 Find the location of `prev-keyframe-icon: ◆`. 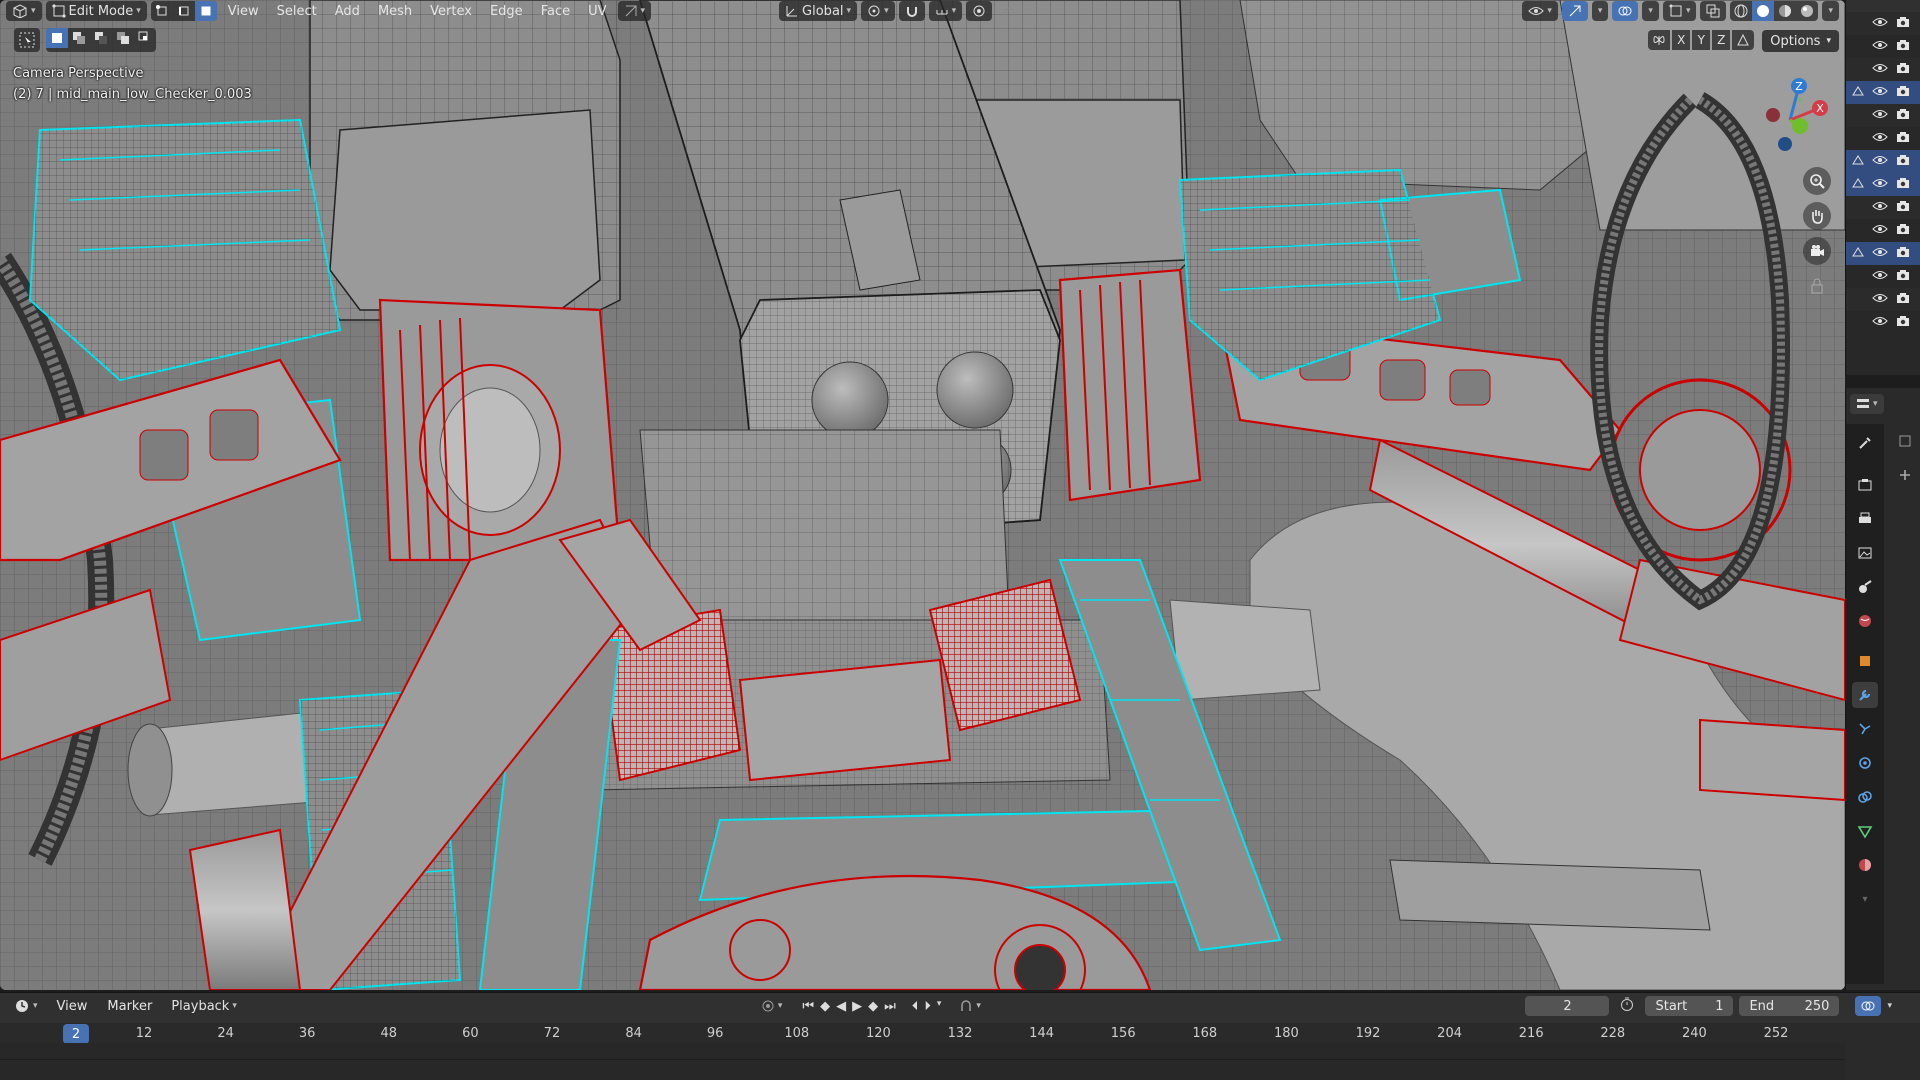

prev-keyframe-icon: ◆ is located at coordinates (825, 1006).